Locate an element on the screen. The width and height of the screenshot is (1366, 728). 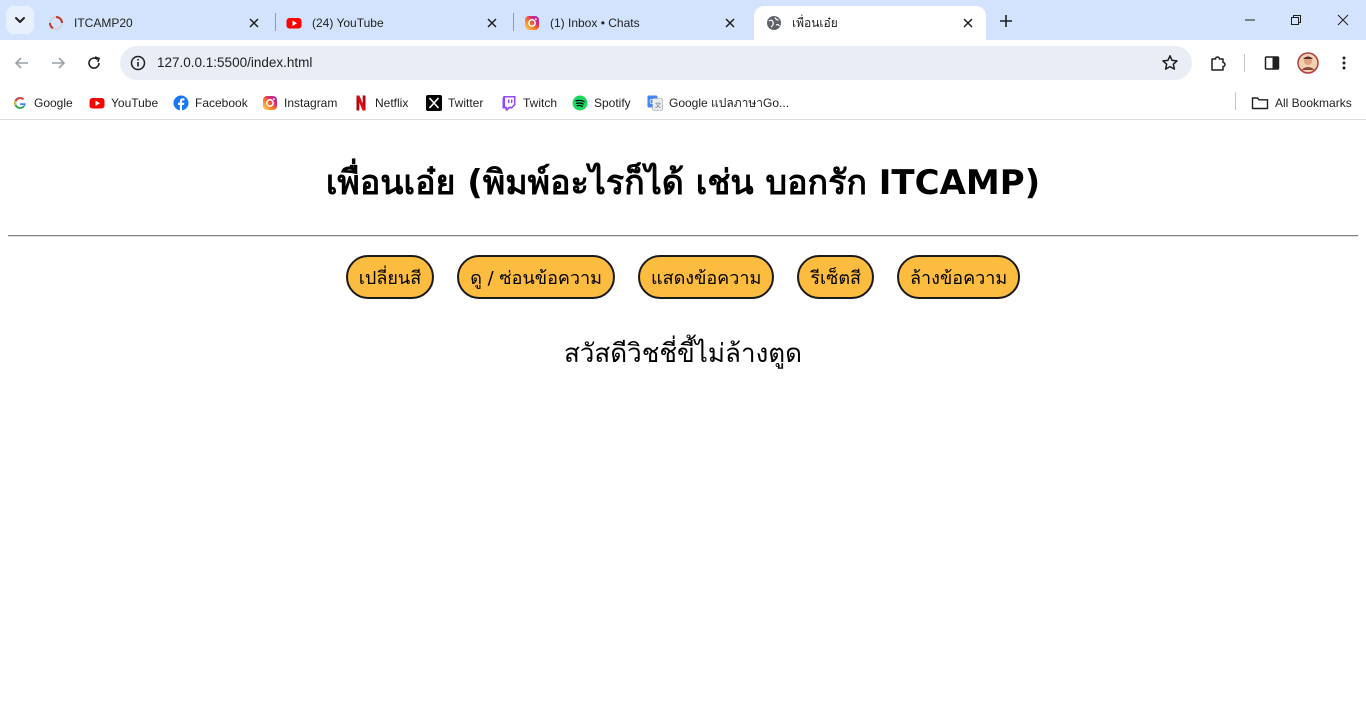
google-translate-icon: G文 is located at coordinates (655, 103).